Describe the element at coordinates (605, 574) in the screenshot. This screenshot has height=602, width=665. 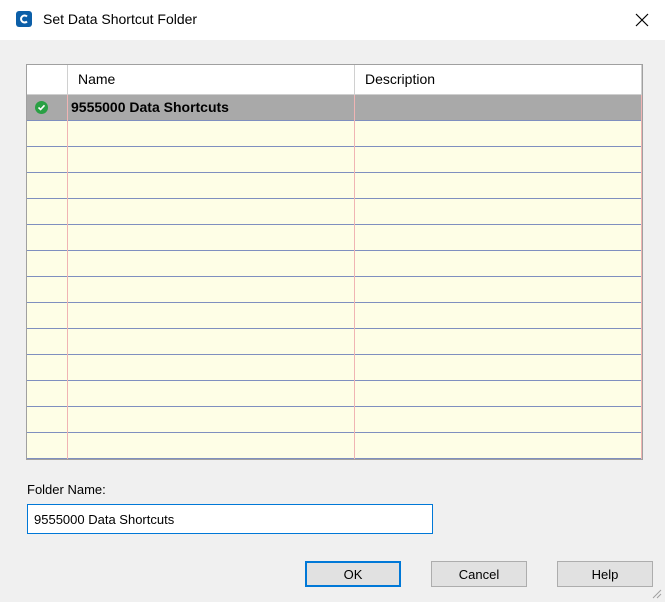
I see `help-button: Help` at that location.